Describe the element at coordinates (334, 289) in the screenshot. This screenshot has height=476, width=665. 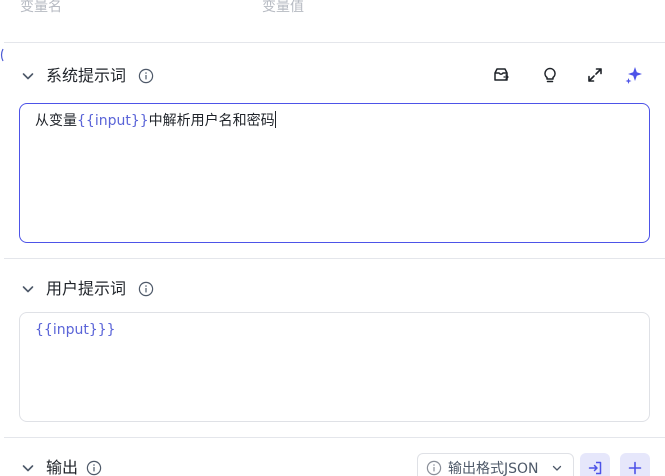
I see `user-prompt-header: 用户提示词` at that location.